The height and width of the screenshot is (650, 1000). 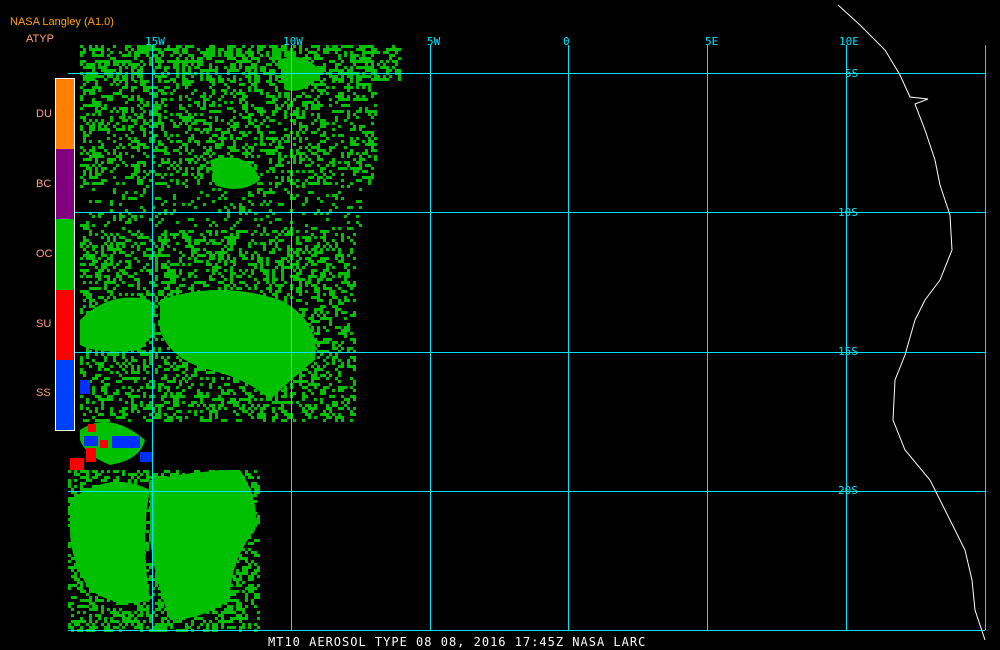 What do you see at coordinates (852, 73) in the screenshot?
I see `lat-label: 5S` at bounding box center [852, 73].